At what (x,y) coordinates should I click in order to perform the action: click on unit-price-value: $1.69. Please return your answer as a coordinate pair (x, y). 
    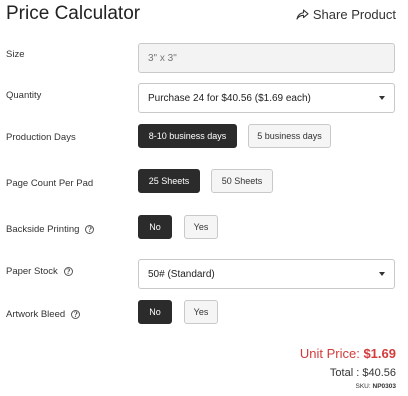
    Looking at the image, I should click on (379, 353).